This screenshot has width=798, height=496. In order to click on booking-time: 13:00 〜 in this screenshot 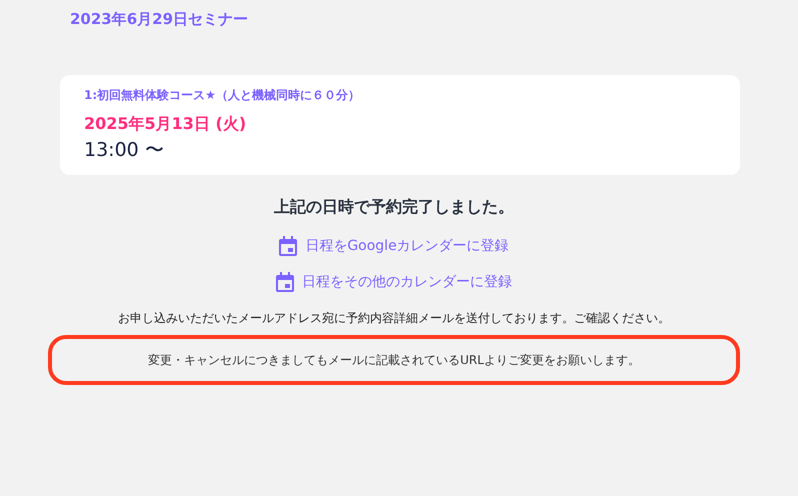, I will do `click(124, 150)`.